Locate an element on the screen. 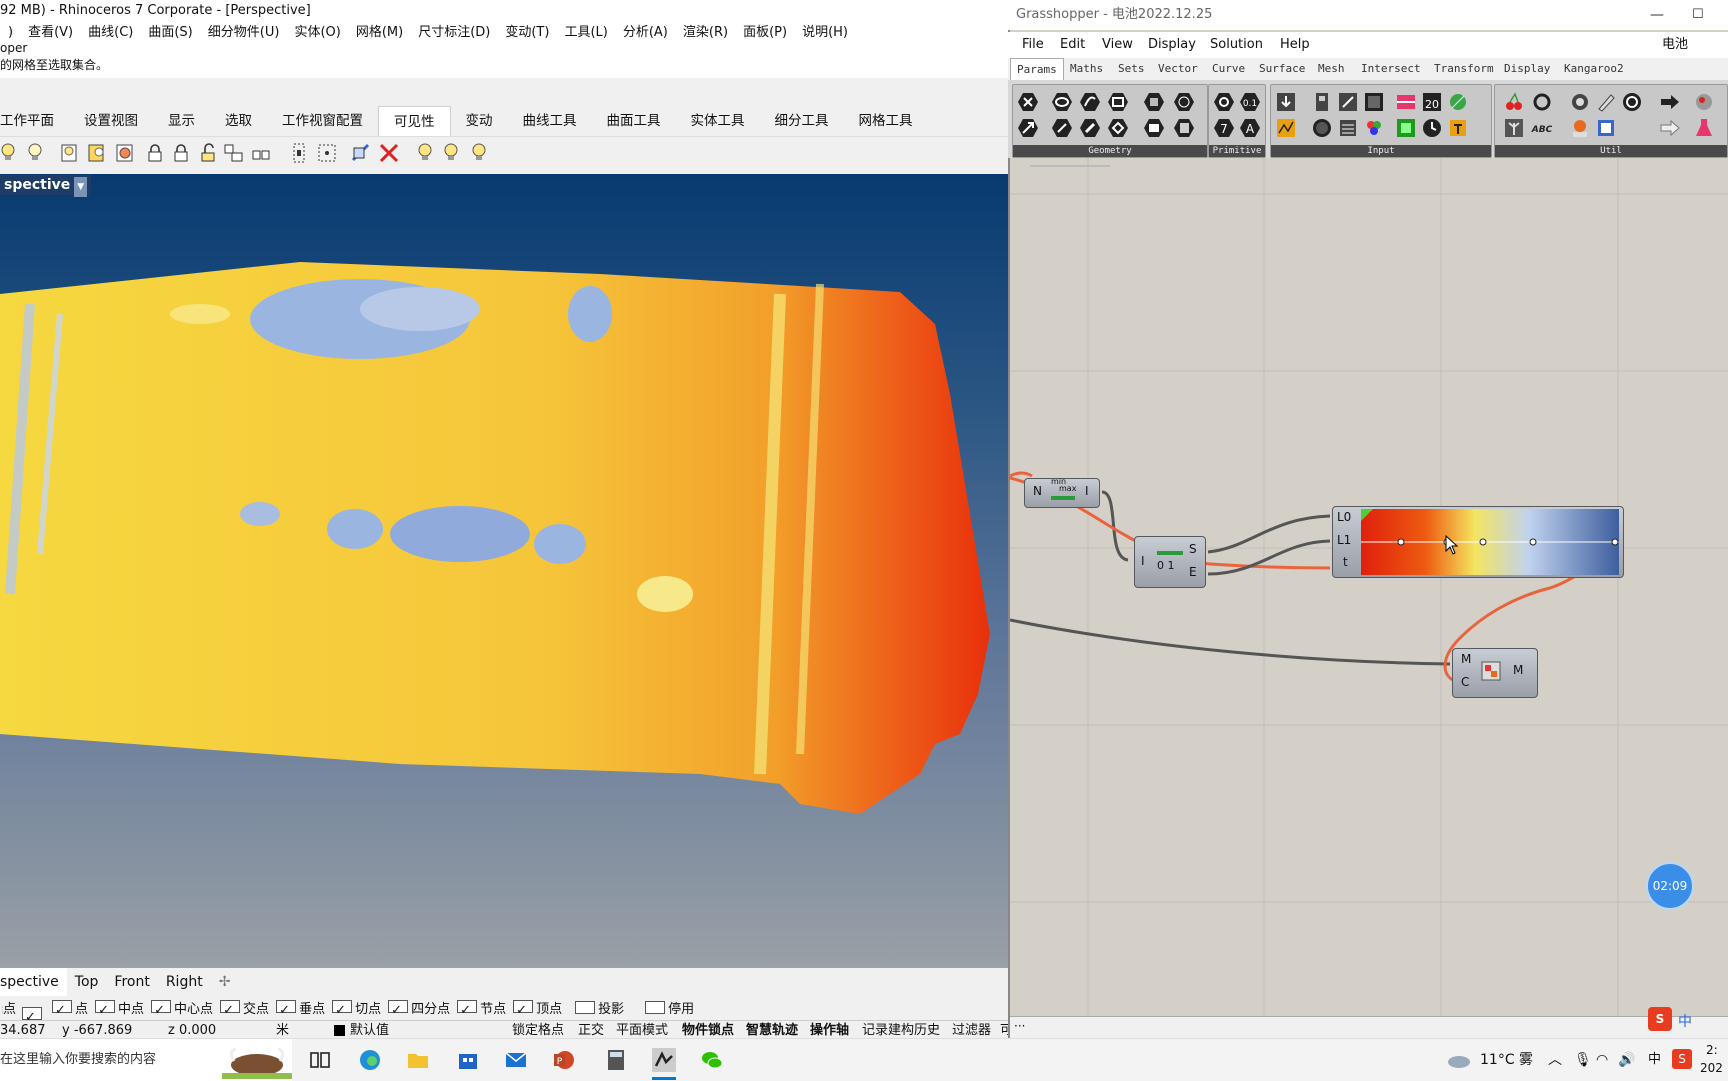 This screenshot has height=1081, width=1728. ime-indicator: 中 is located at coordinates (1654, 1060).